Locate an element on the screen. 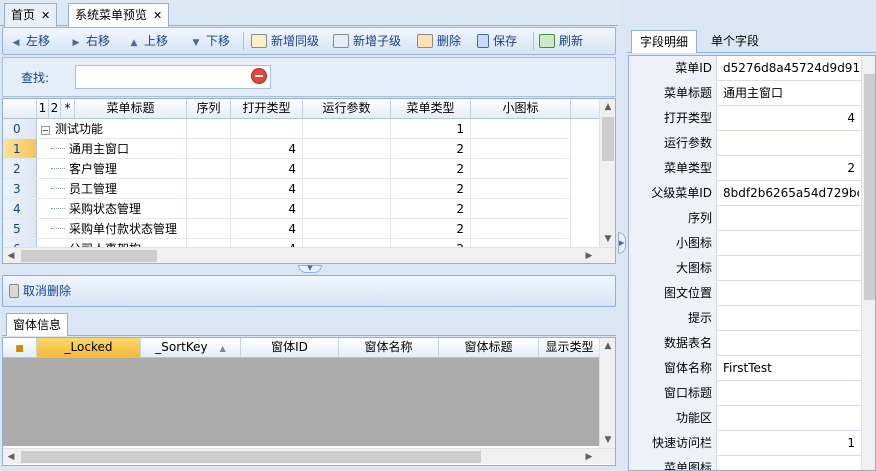  menu-grid-vscroll: ▲ ▼ is located at coordinates (607, 173).